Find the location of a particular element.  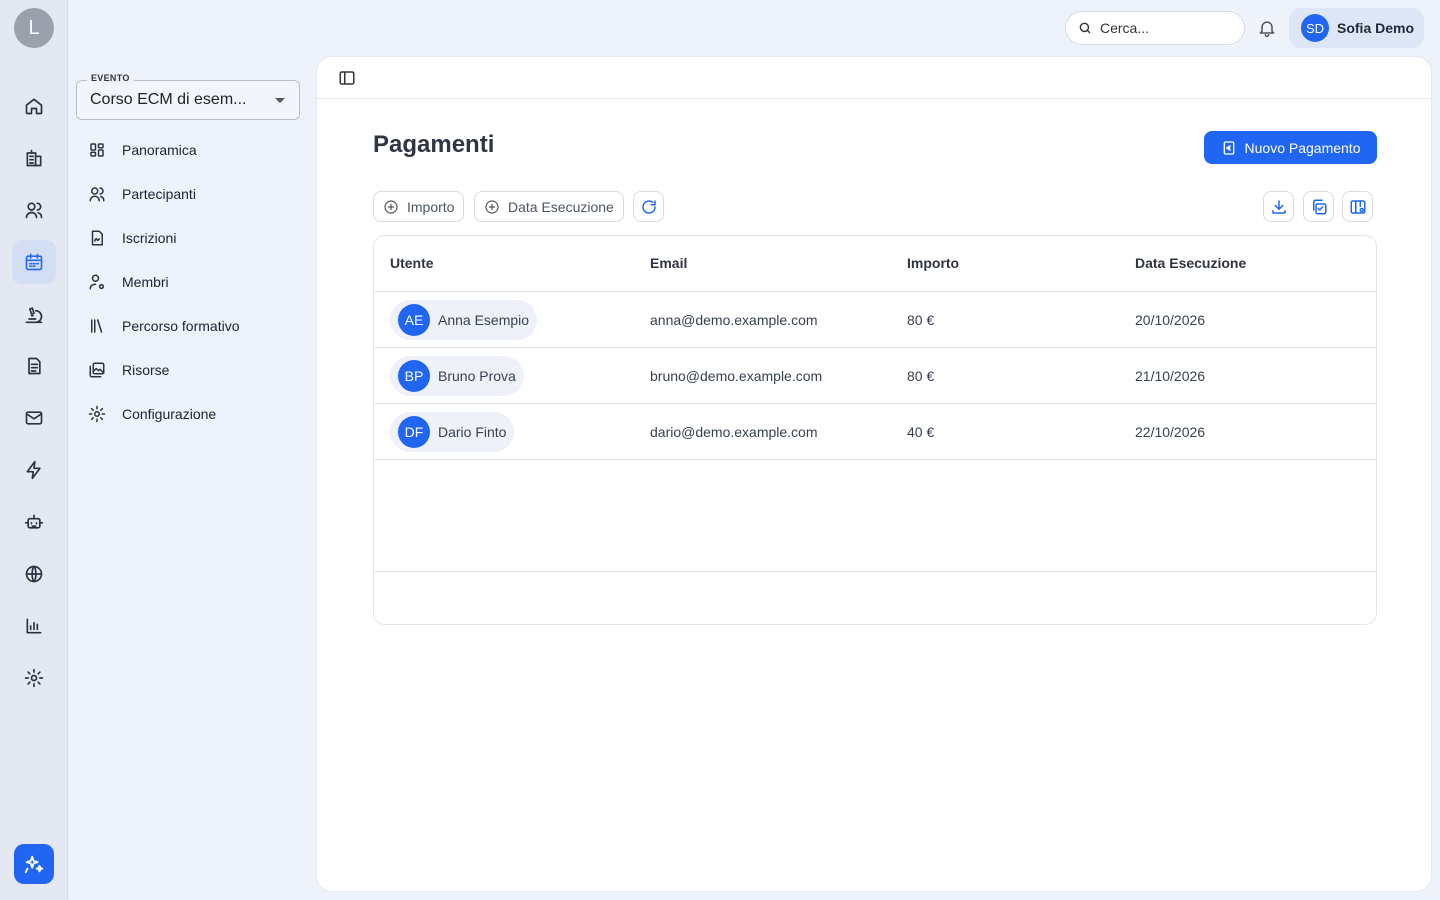

new-payment-button: Nuovo Pagamento is located at coordinates (1290, 147).